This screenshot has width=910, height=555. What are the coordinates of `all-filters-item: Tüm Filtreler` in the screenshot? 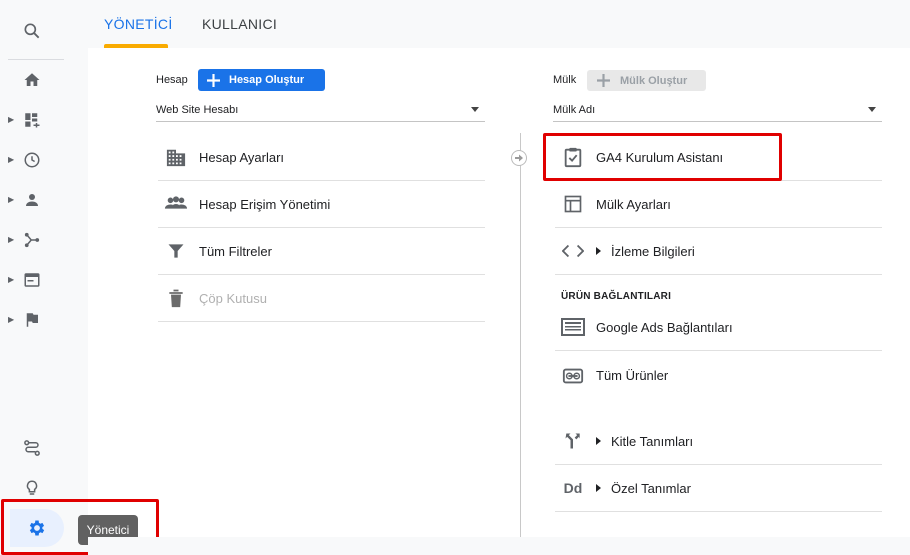 It's located at (321, 251).